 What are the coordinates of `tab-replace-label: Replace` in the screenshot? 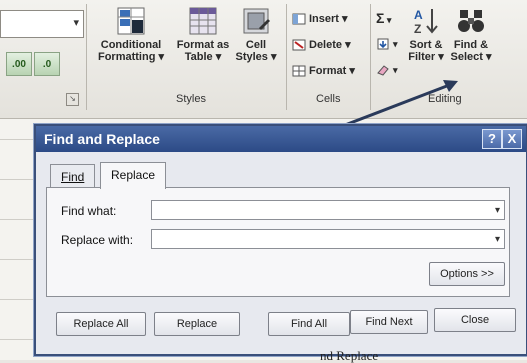 It's located at (133, 175).